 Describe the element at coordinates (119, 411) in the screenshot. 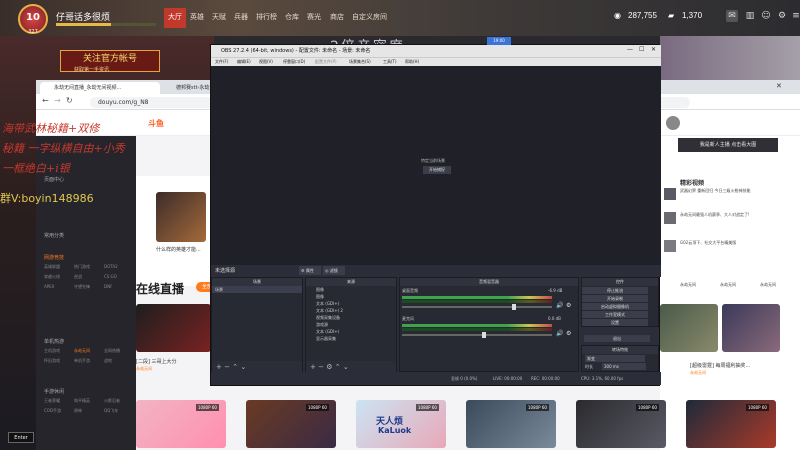

I see `sidebar-item: QQ飞车` at that location.